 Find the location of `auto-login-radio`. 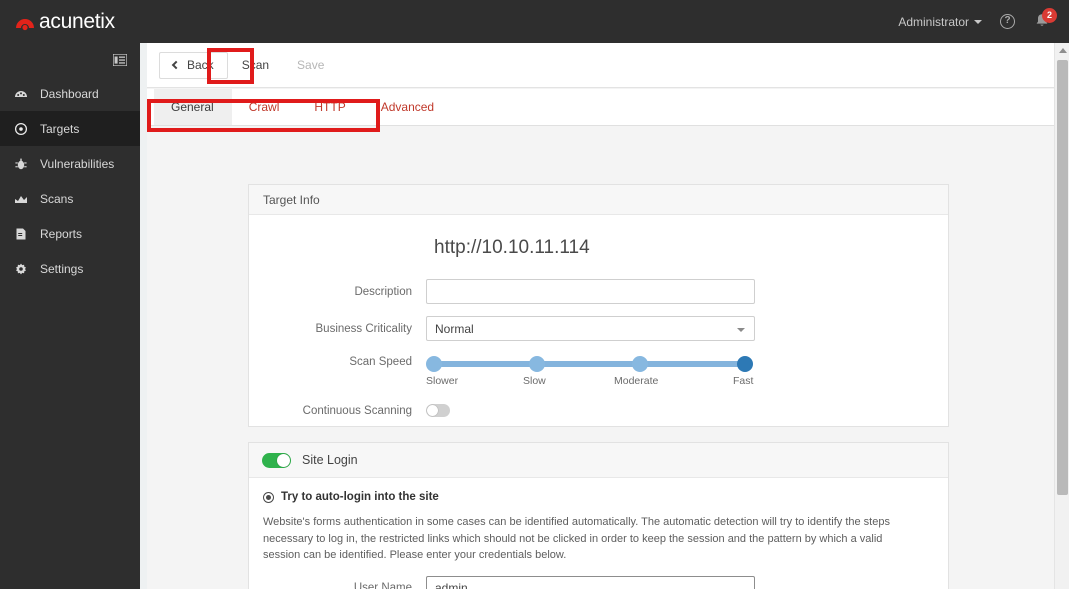

auto-login-radio is located at coordinates (268, 497).